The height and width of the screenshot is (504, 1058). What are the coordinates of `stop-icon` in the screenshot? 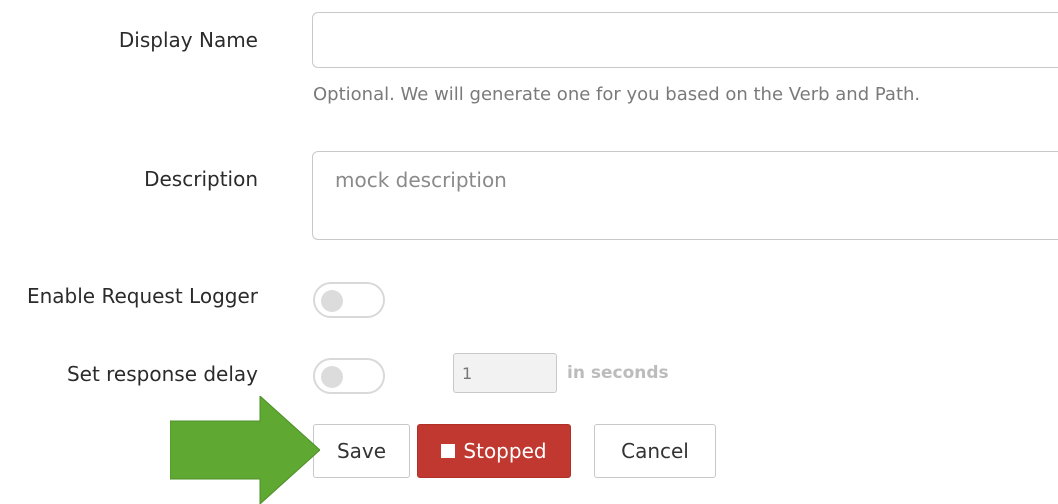 It's located at (448, 451).